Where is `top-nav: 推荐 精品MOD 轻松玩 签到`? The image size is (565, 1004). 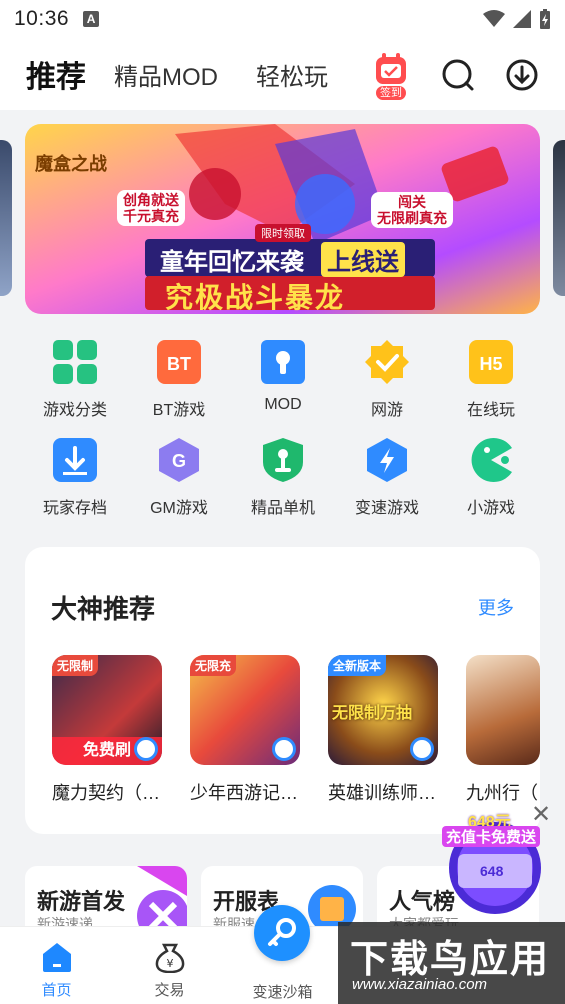 top-nav: 推荐 精品MOD 轻松玩 签到 is located at coordinates (282, 74).